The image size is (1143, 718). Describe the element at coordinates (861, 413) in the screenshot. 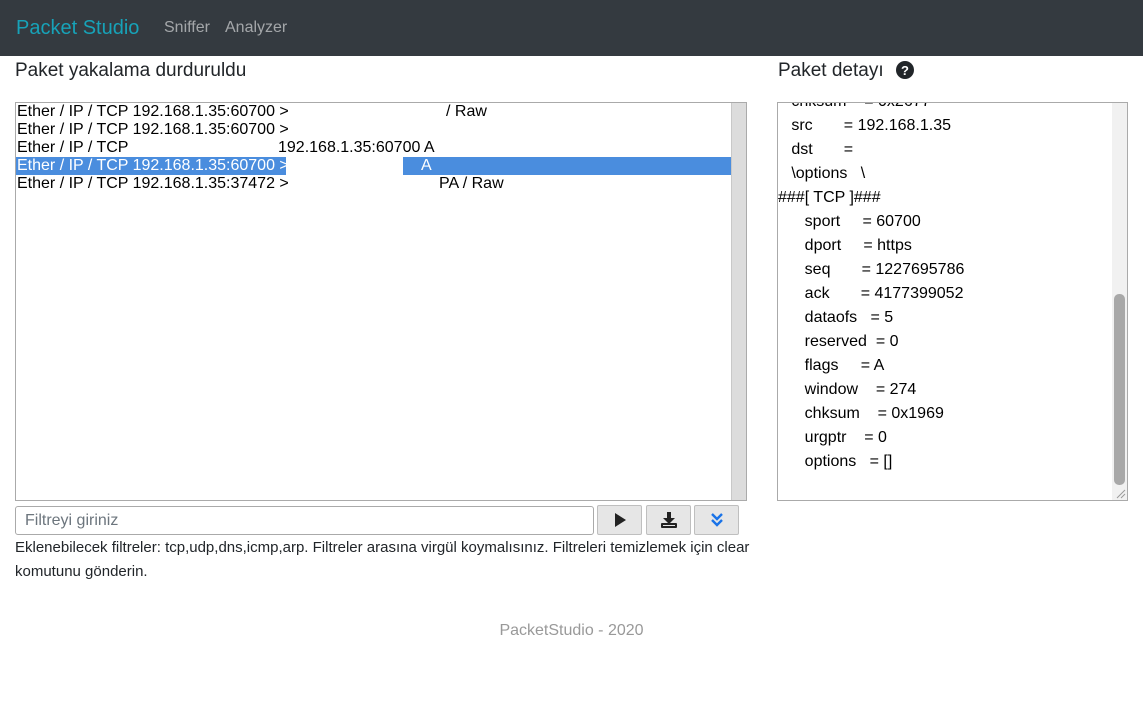

I see `detail-line: chksum = 0x1969` at that location.